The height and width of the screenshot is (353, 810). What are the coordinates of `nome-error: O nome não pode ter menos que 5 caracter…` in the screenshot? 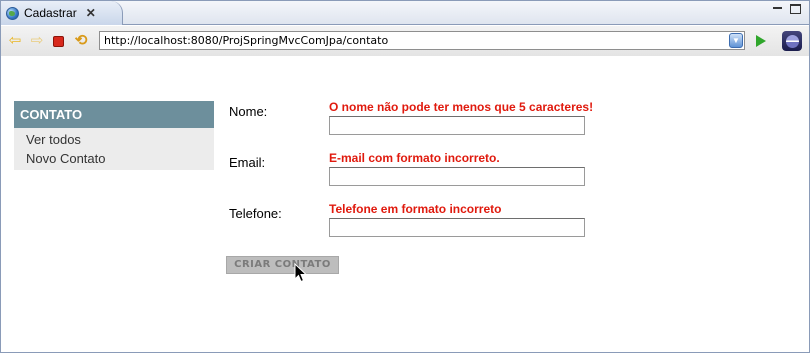 It's located at (461, 107).